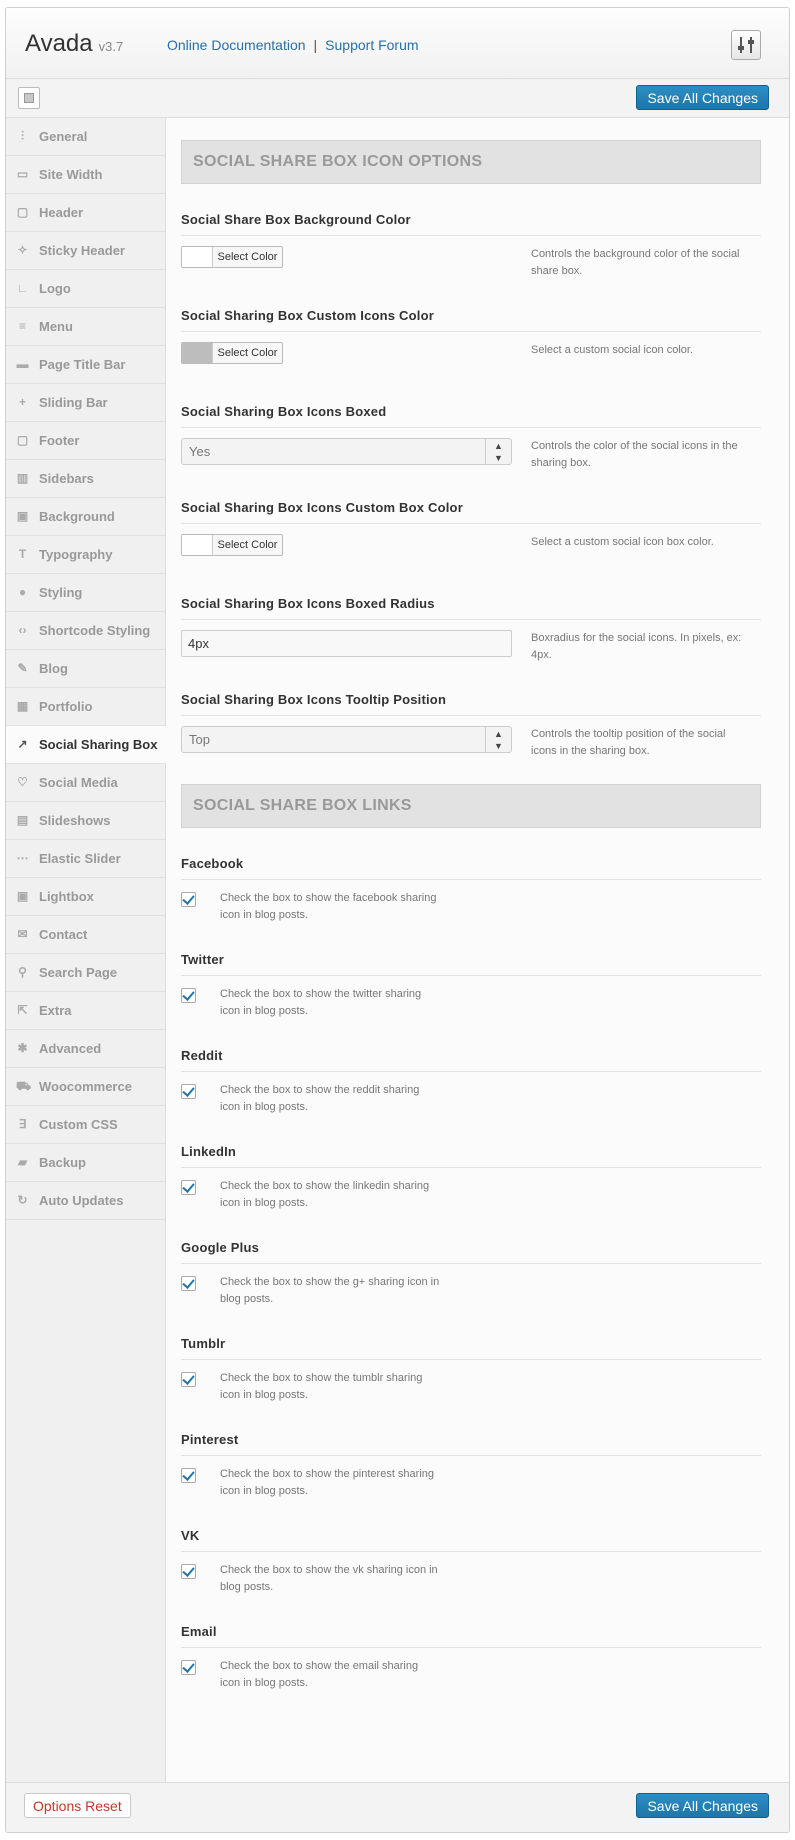 Image resolution: width=795 pixels, height=1840 pixels. Describe the element at coordinates (78, 1124) in the screenshot. I see `sidebar-item-label: Custom CSS` at that location.